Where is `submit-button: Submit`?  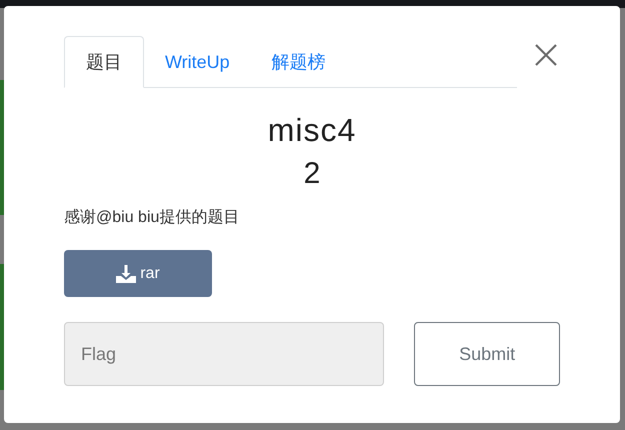
submit-button: Submit is located at coordinates (487, 354).